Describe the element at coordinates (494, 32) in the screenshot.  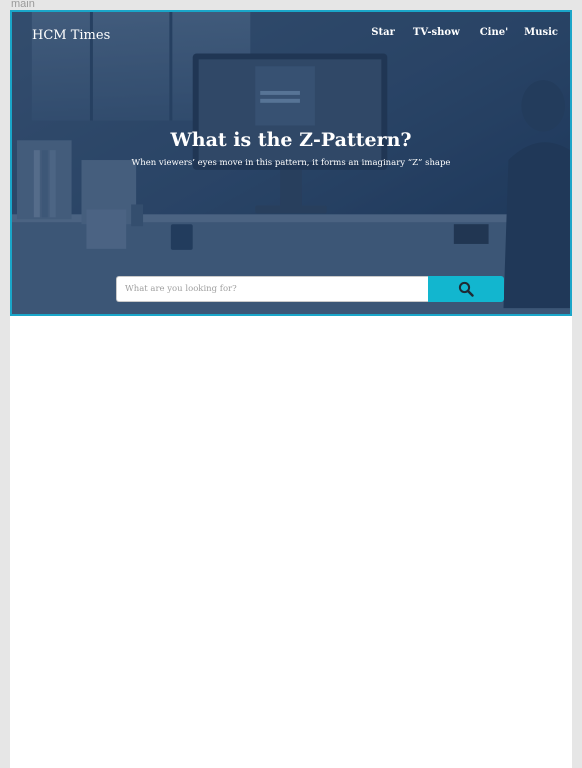
I see `nav-item-cine: Cine'` at that location.